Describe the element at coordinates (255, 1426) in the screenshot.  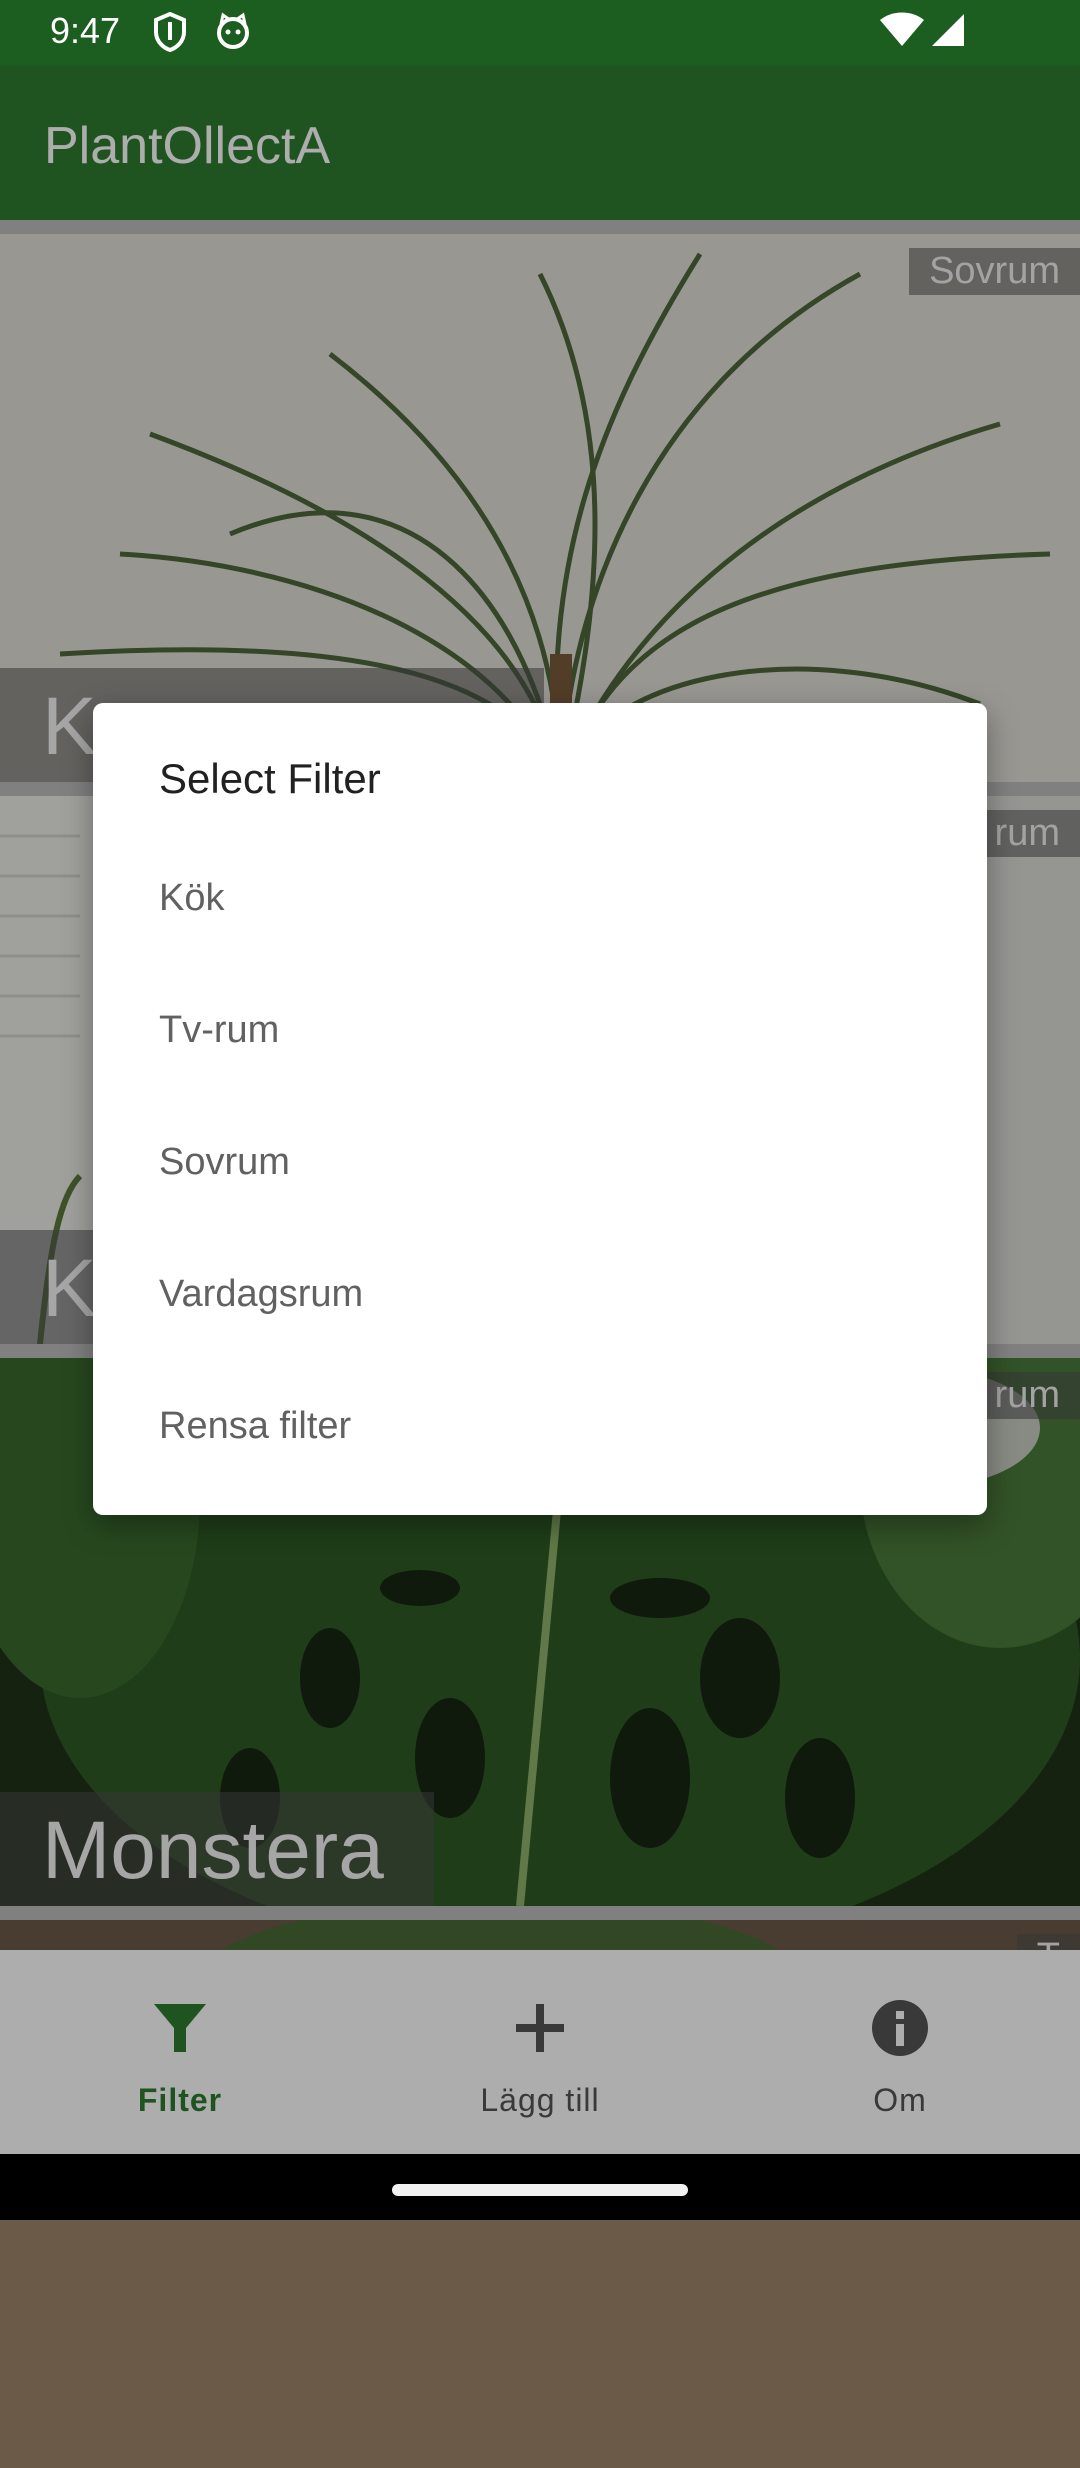
I see `option-label: Rensa filter` at that location.